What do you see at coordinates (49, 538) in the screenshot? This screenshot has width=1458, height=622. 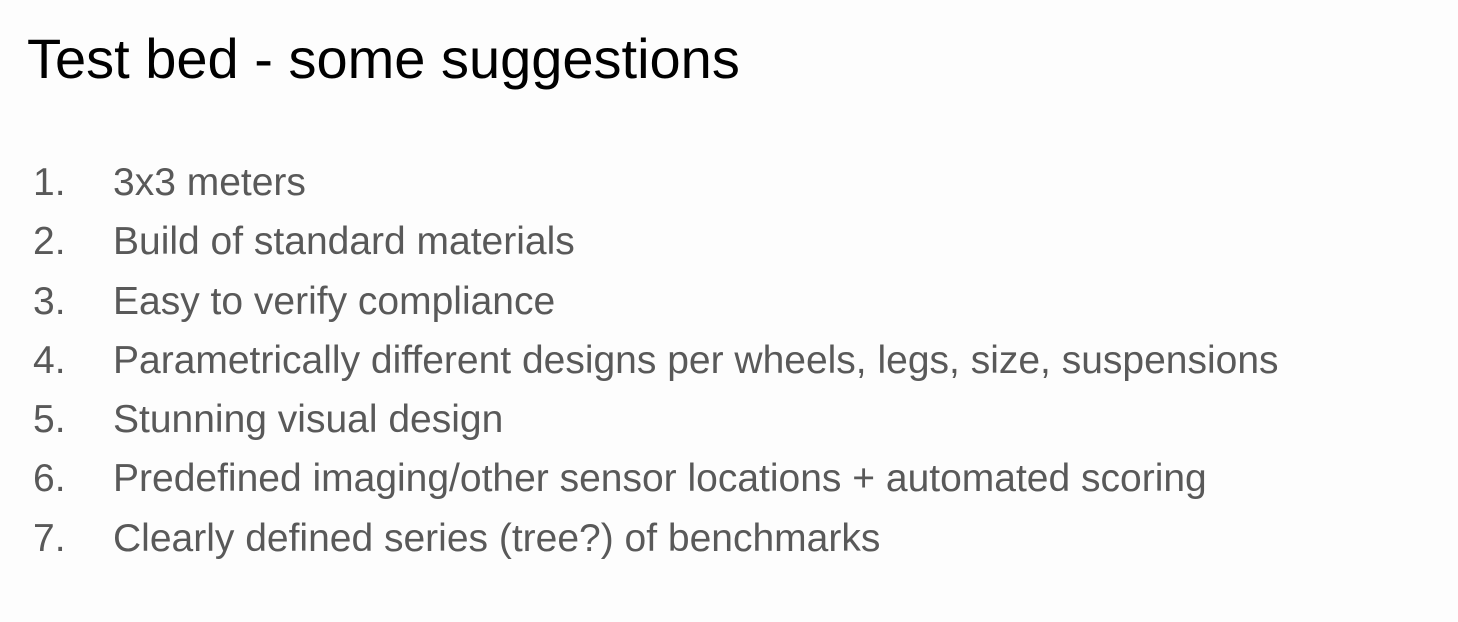 I see `list-item-number: 7.` at bounding box center [49, 538].